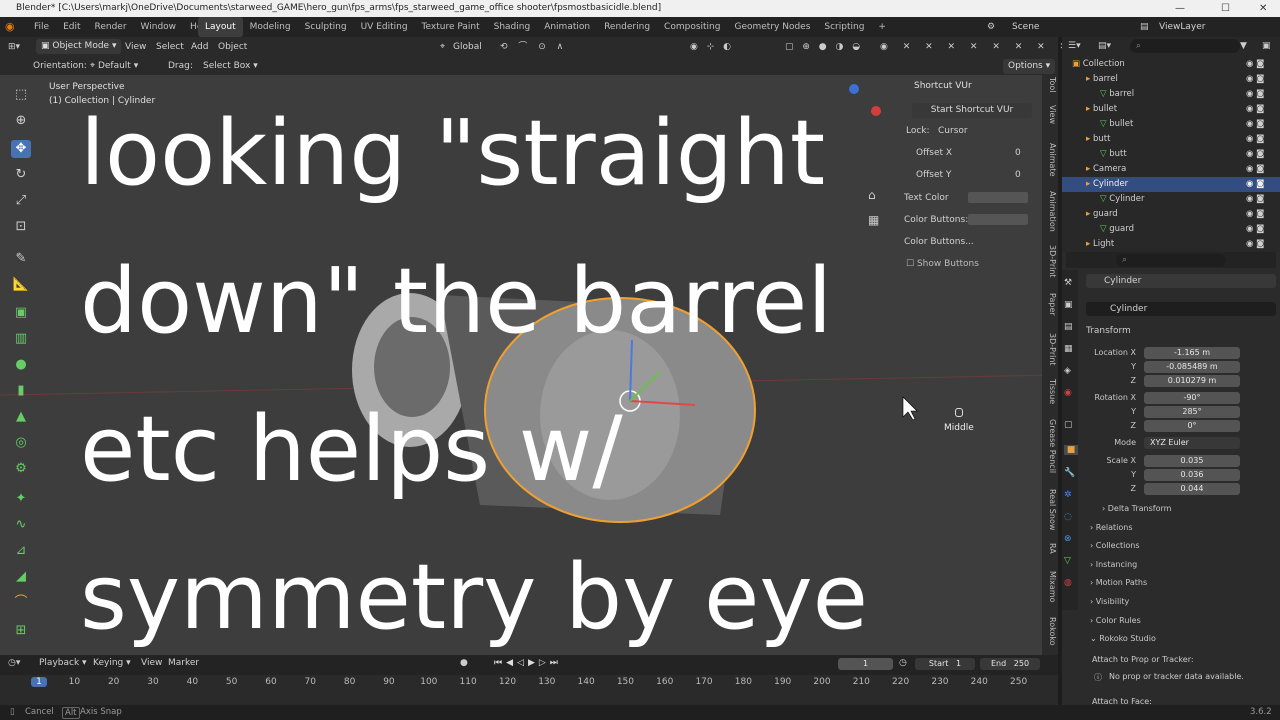 The width and height of the screenshot is (1280, 720). Describe the element at coordinates (21, 417) in the screenshot. I see `add-cone-icon: ▲` at that location.